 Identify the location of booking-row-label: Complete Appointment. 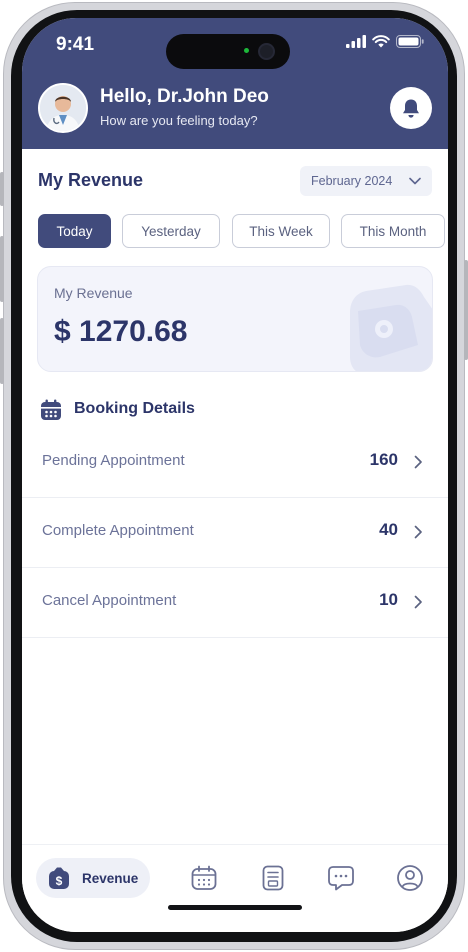
(118, 530).